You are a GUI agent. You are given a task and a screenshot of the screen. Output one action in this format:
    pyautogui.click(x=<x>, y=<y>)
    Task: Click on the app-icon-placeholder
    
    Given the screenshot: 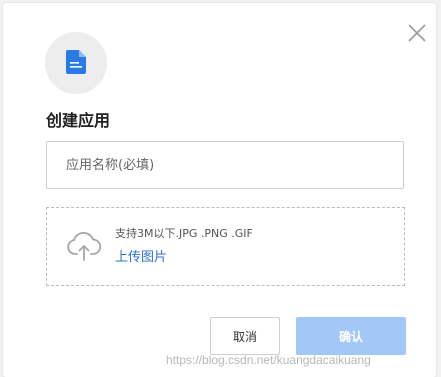 What is the action you would take?
    pyautogui.click(x=76, y=63)
    